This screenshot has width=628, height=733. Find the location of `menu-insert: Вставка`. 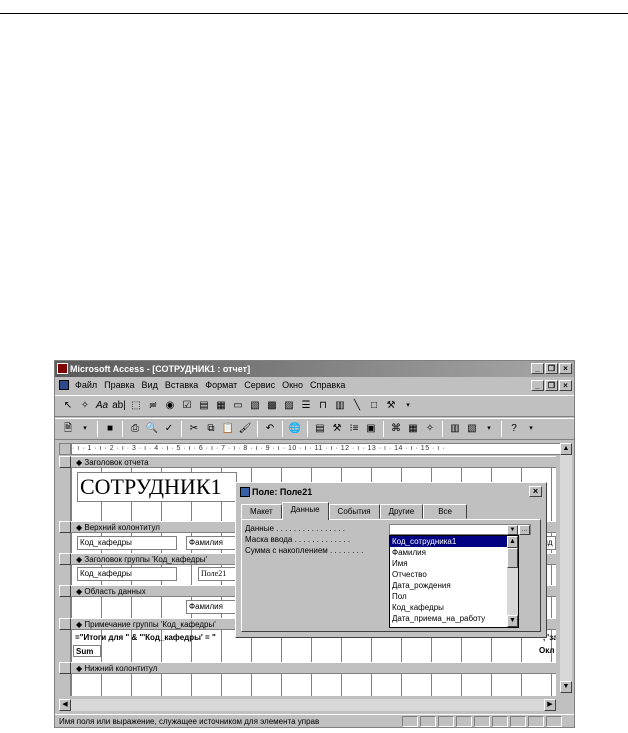

menu-insert: Вставка is located at coordinates (181, 385).